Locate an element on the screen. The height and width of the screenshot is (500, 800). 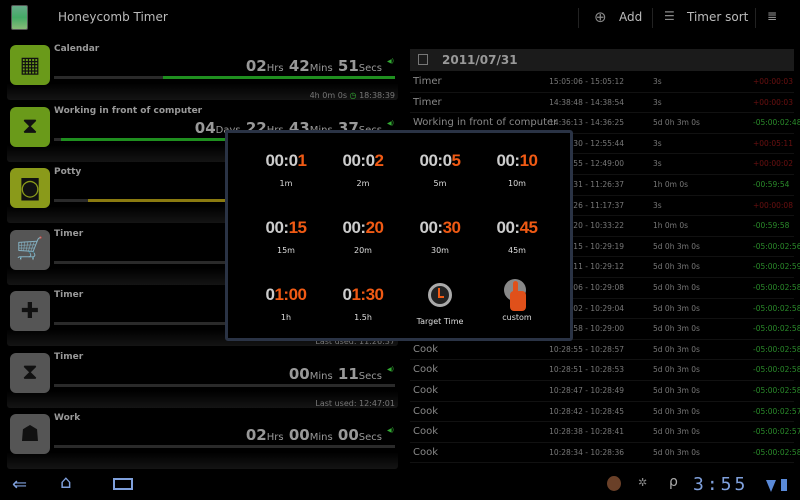
timer-card: ☗ Work 02Hrs 00Mins 00Secs ◀) is located at coordinates (202, 441).